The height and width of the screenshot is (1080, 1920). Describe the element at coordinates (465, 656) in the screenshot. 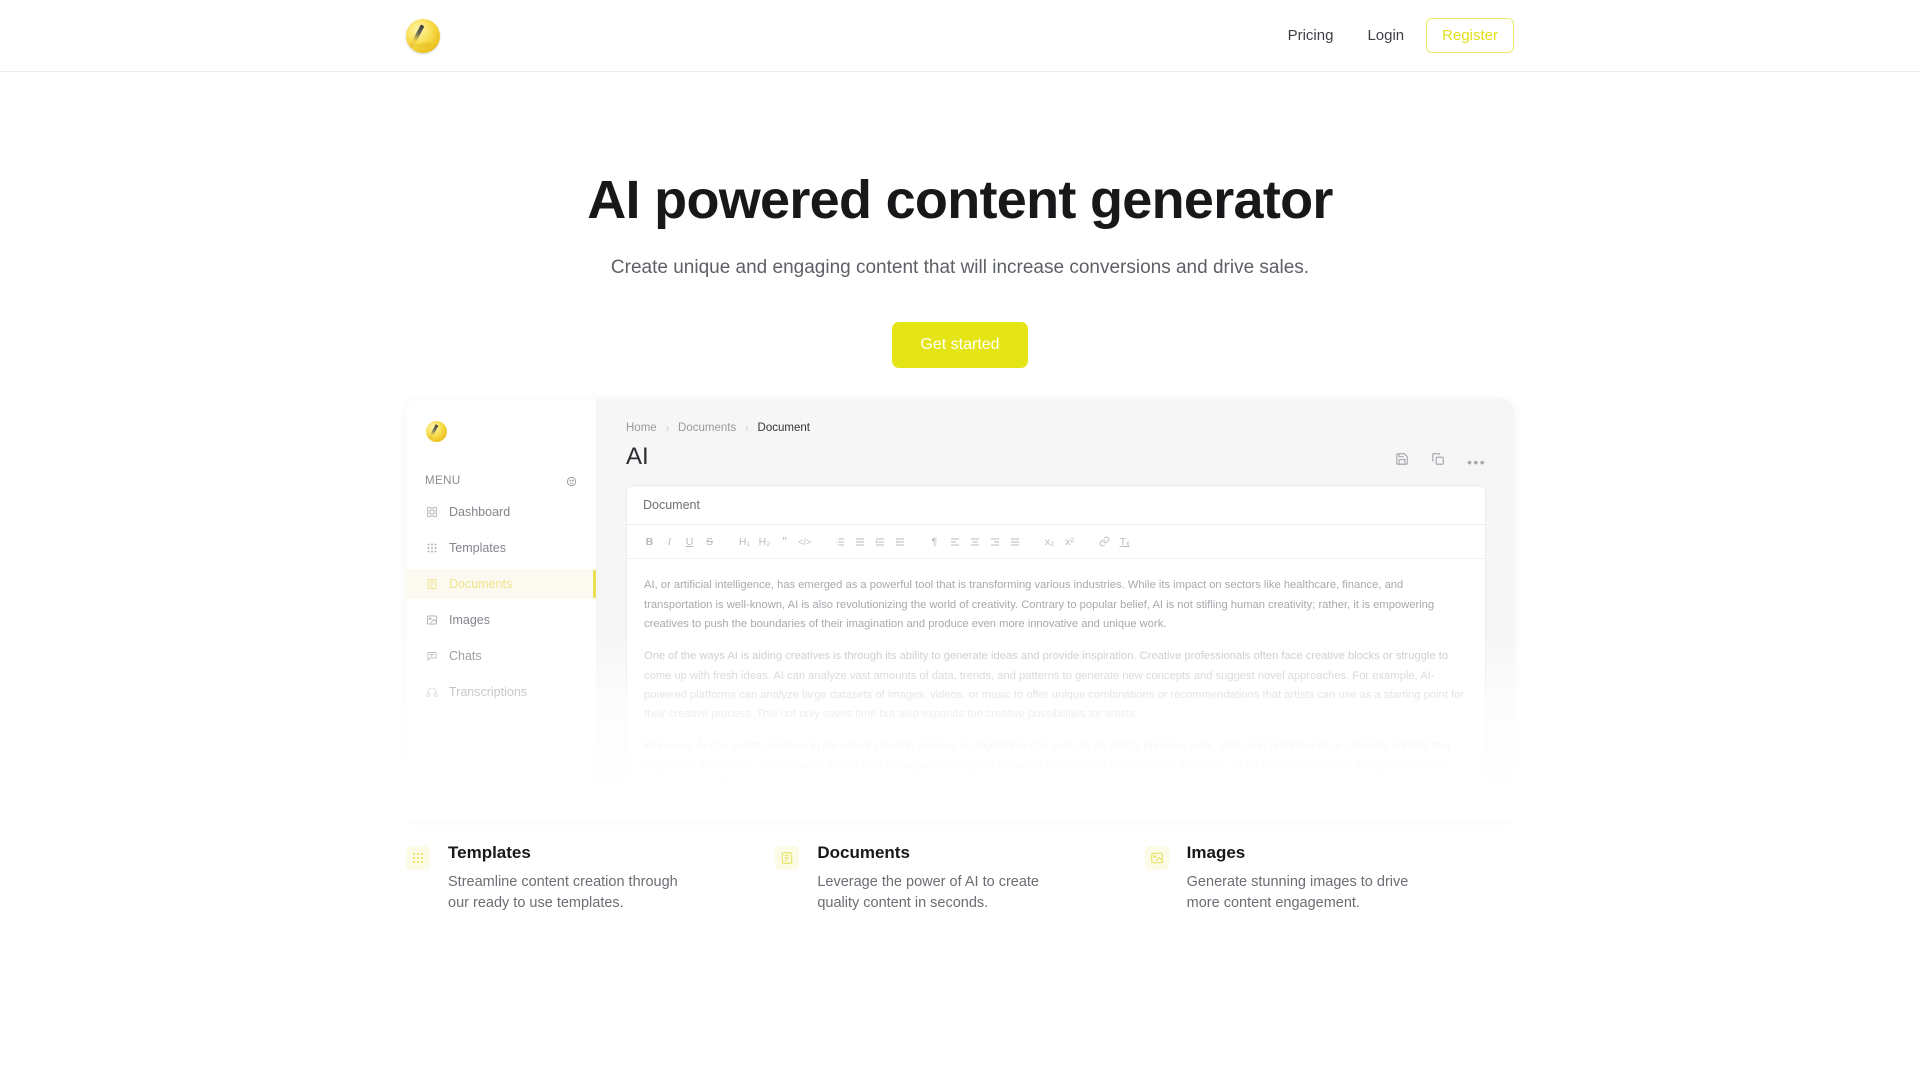

I see `sidebar-item-label: Chats` at that location.